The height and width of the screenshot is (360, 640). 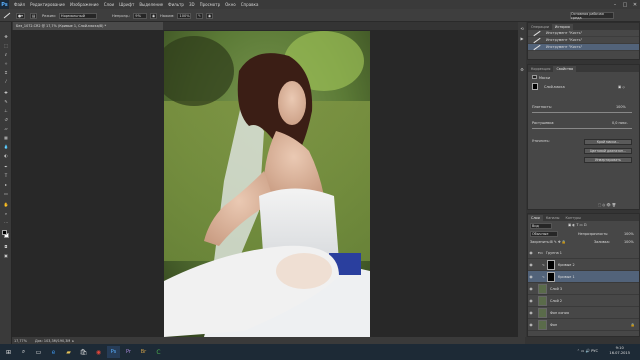 I want to click on layer-row: ◉ Фон копия, so click(x=583, y=313).